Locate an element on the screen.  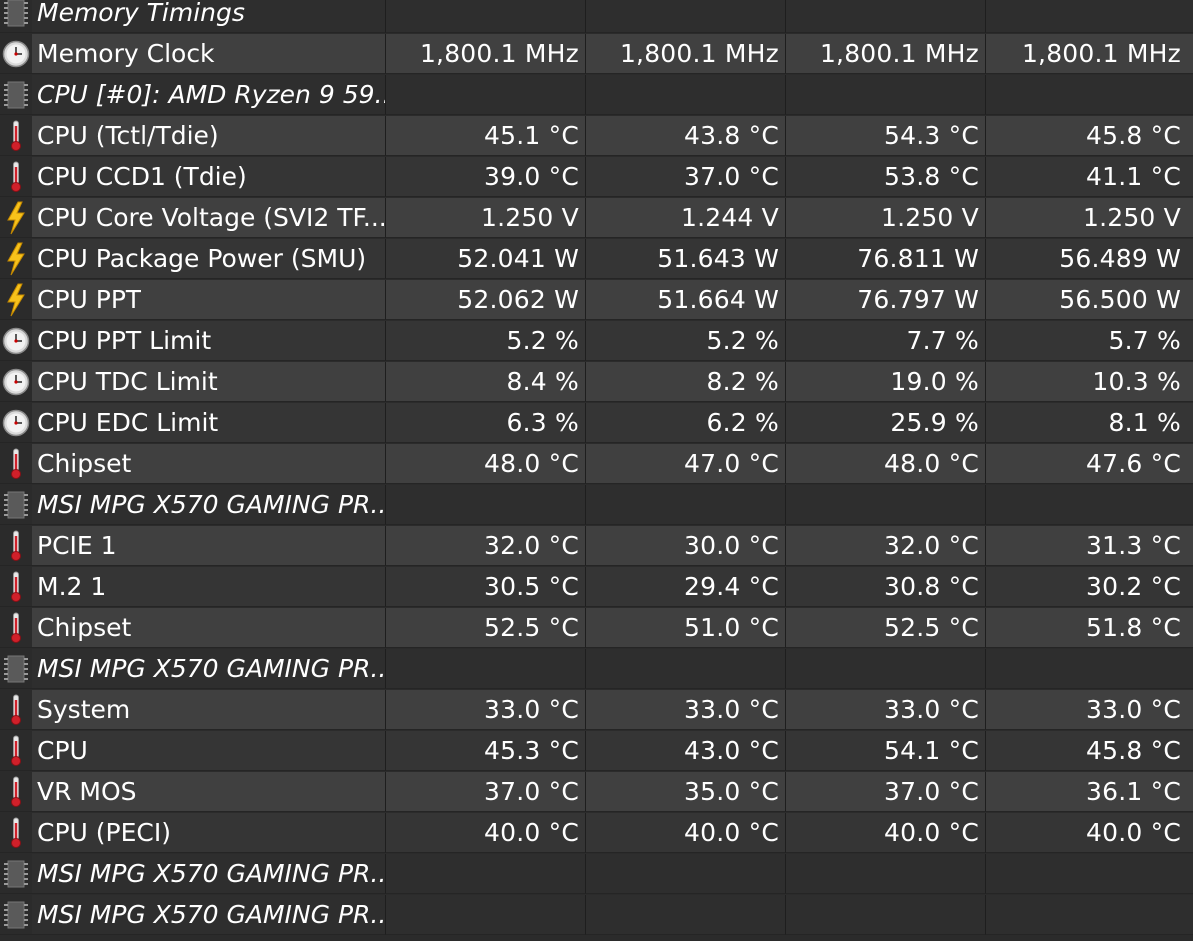
minimum-value-cell: 1.244 V is located at coordinates (686, 218).